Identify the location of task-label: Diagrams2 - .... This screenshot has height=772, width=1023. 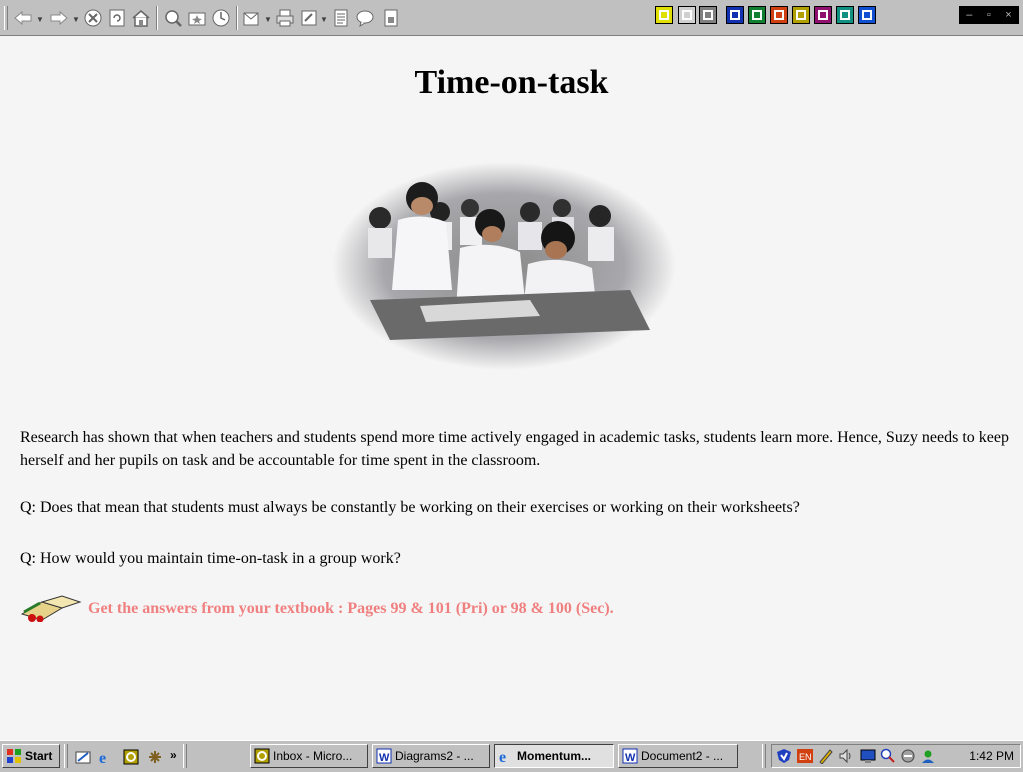
(434, 756).